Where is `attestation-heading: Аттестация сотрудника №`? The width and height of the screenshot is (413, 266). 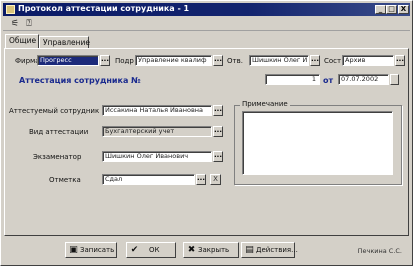
attestation-heading: Аттестация сотрудника № is located at coordinates (80, 80).